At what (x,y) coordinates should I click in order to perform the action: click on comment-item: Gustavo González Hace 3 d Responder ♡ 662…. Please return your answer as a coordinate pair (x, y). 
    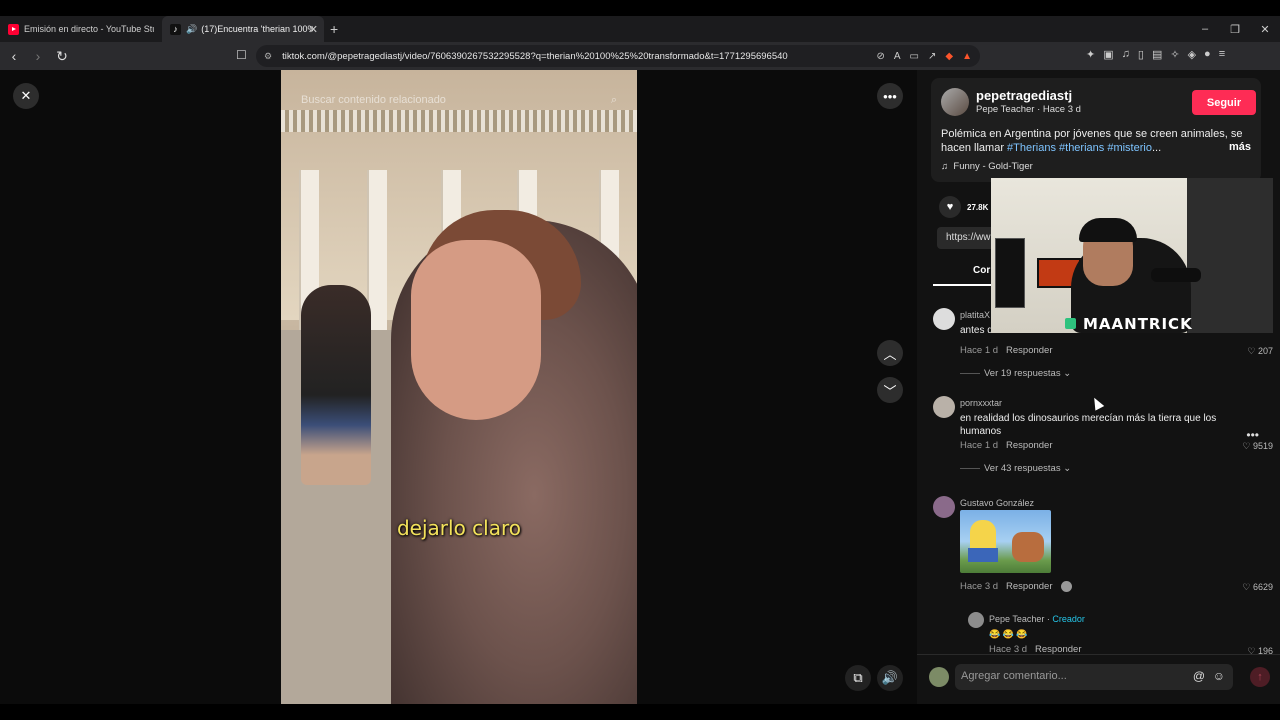
    Looking at the image, I should click on (1103, 551).